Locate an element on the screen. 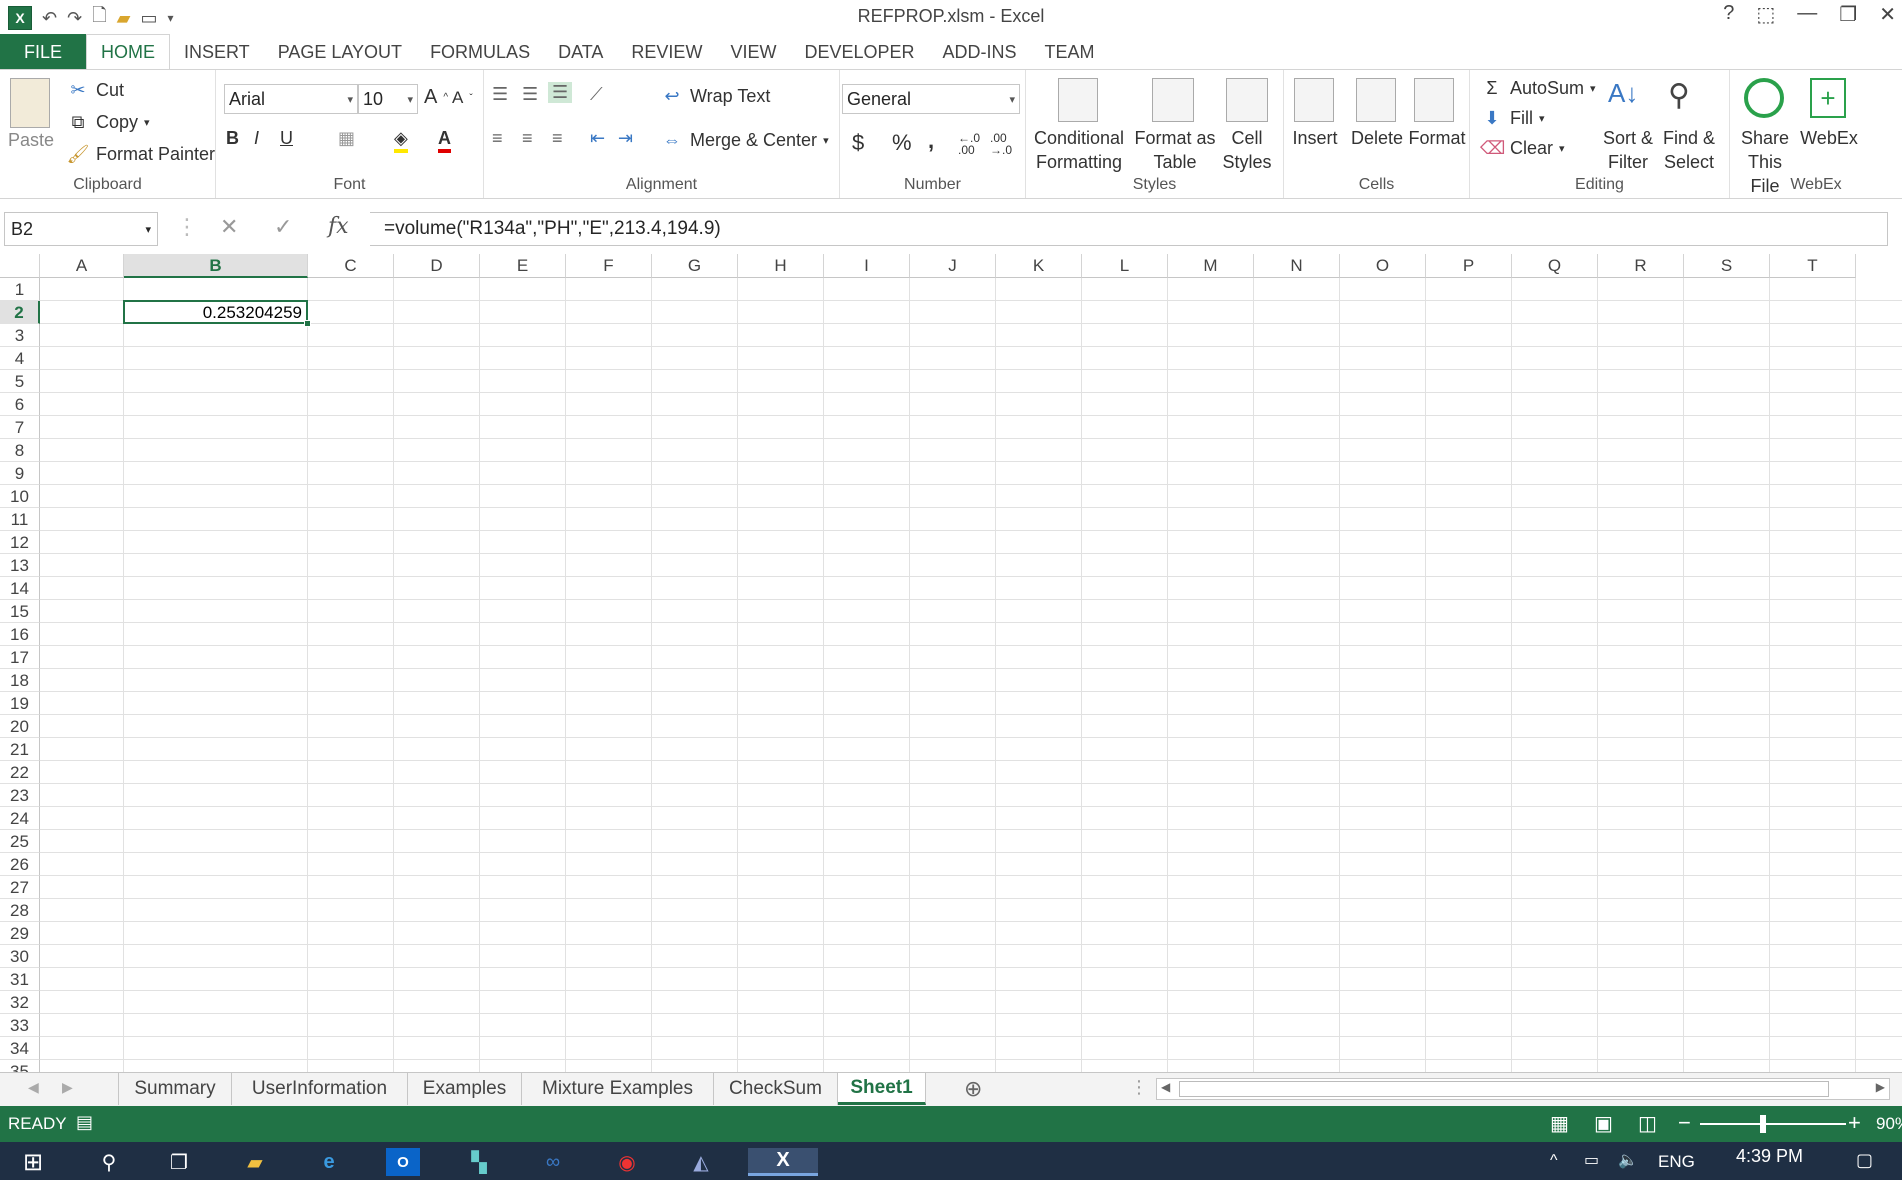 This screenshot has height=1180, width=1902. font-color-icon: A is located at coordinates (444, 140).